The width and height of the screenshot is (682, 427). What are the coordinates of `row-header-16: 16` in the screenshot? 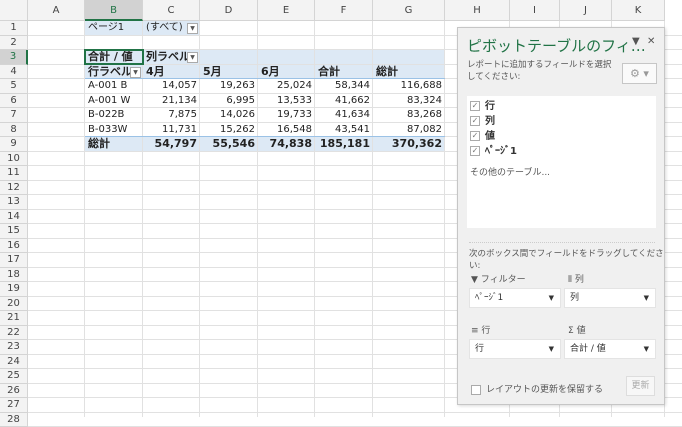 It's located at (14, 246).